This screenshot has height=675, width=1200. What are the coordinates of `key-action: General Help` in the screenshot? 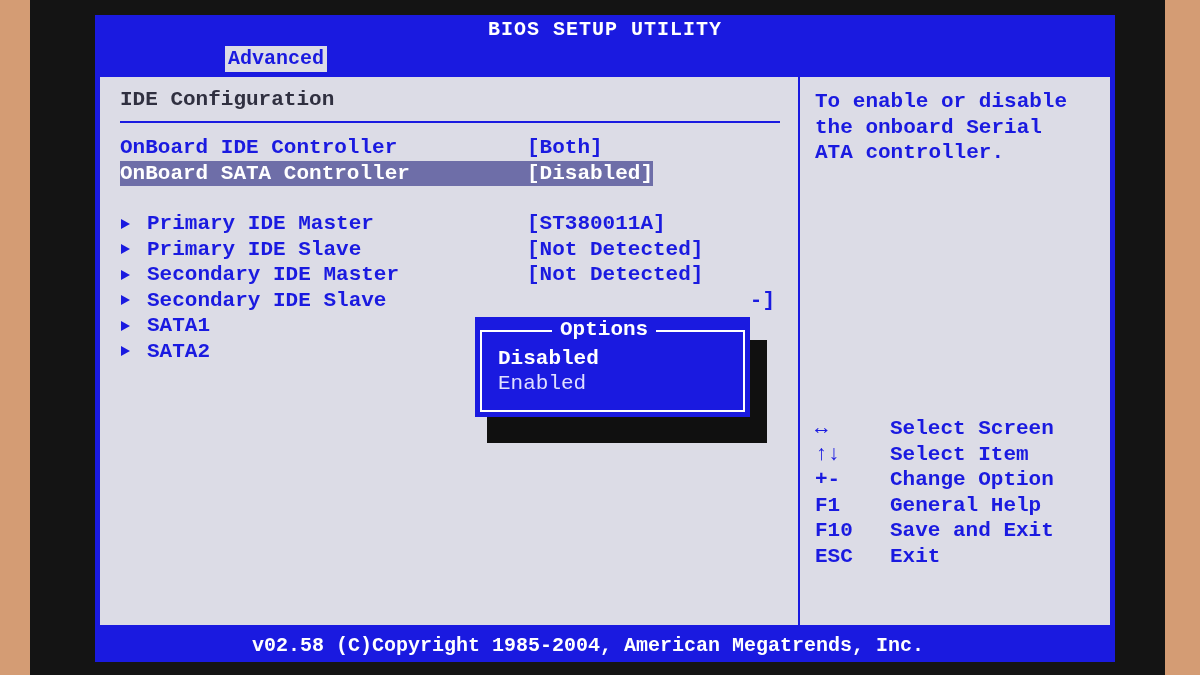 It's located at (966, 505).